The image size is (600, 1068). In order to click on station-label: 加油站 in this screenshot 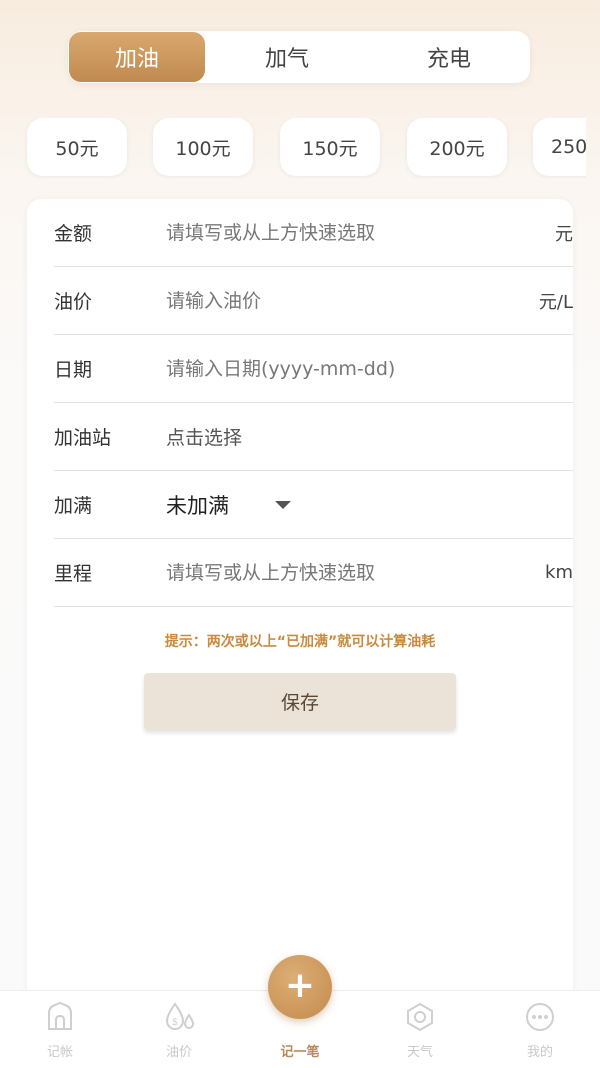, I will do `click(83, 438)`.